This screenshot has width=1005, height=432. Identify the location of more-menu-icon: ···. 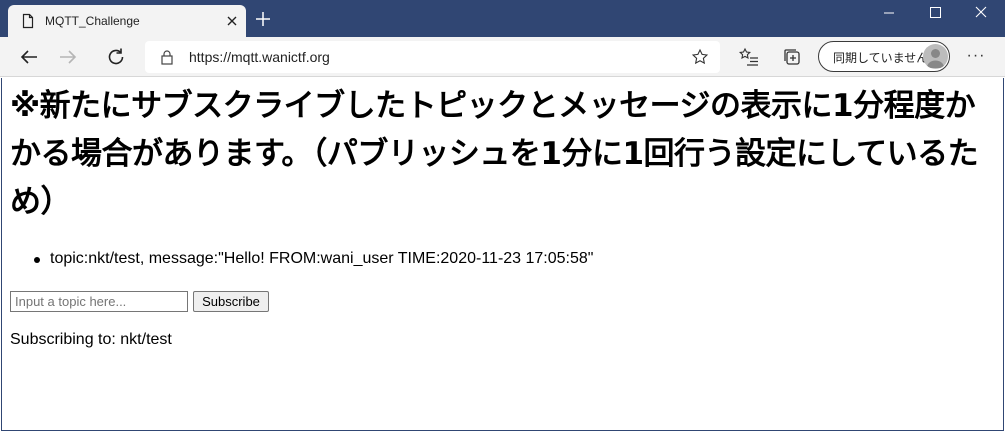
(976, 57).